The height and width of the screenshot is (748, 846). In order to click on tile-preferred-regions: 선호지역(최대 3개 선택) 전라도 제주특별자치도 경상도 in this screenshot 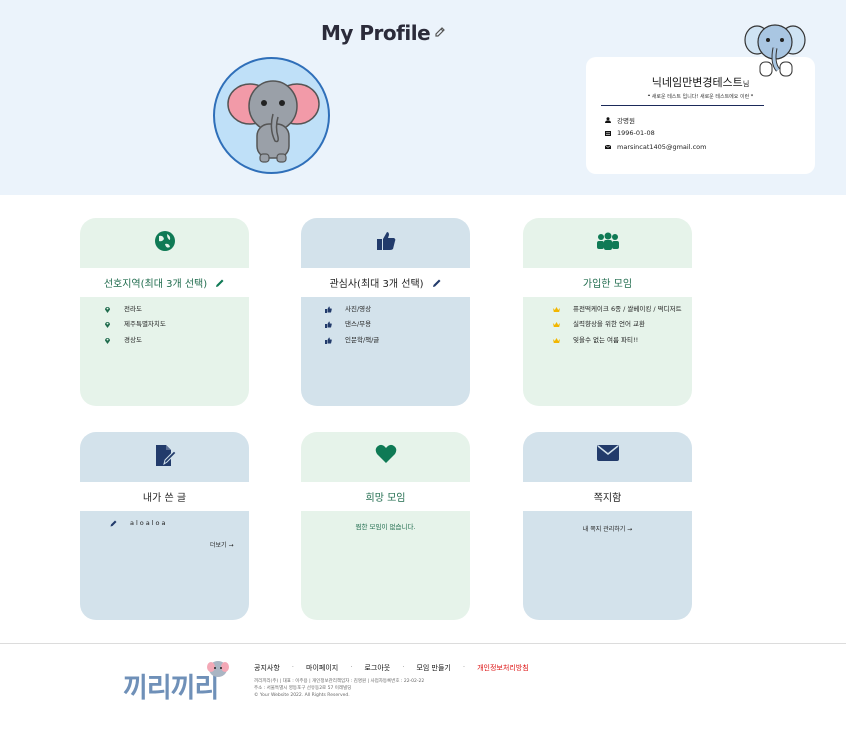, I will do `click(164, 312)`.